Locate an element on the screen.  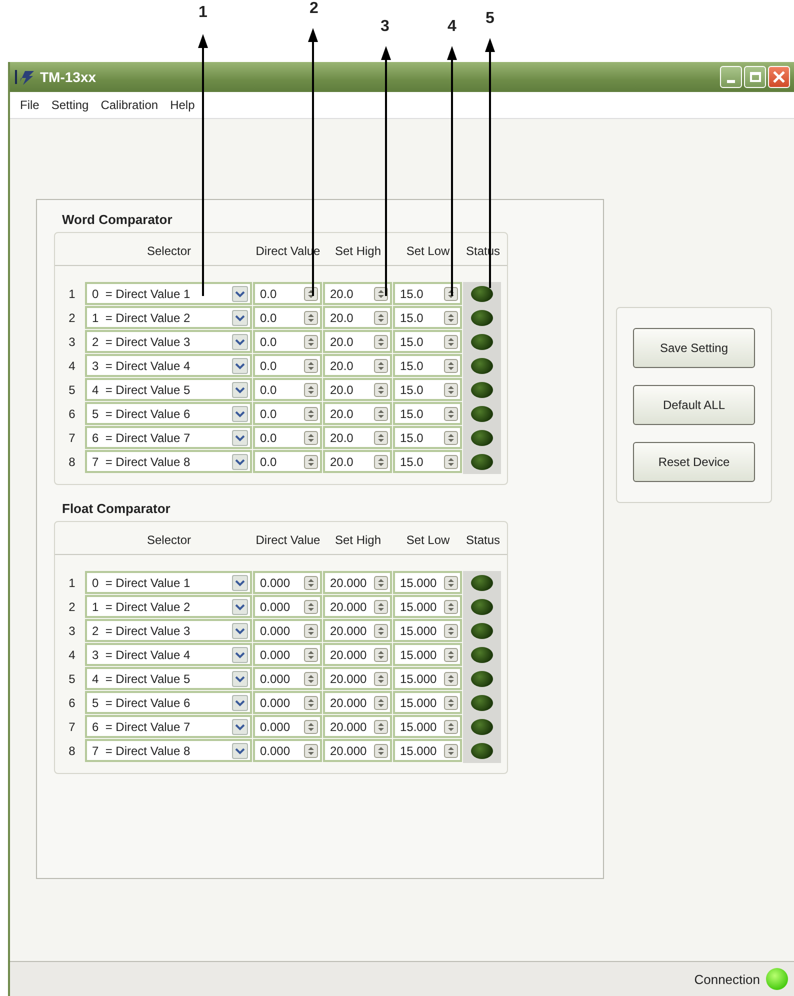
menu-item: Setting is located at coordinates (70, 105).